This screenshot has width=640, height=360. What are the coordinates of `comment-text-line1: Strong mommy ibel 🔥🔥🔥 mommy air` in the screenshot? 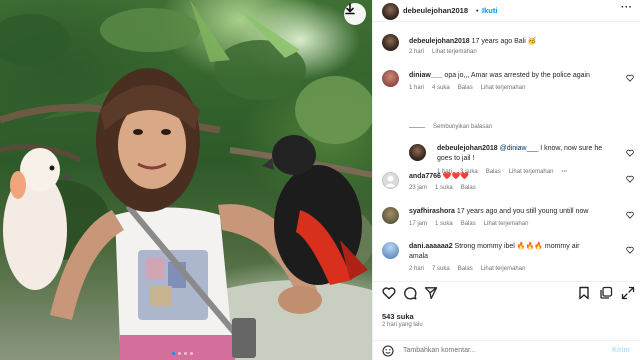 It's located at (517, 246).